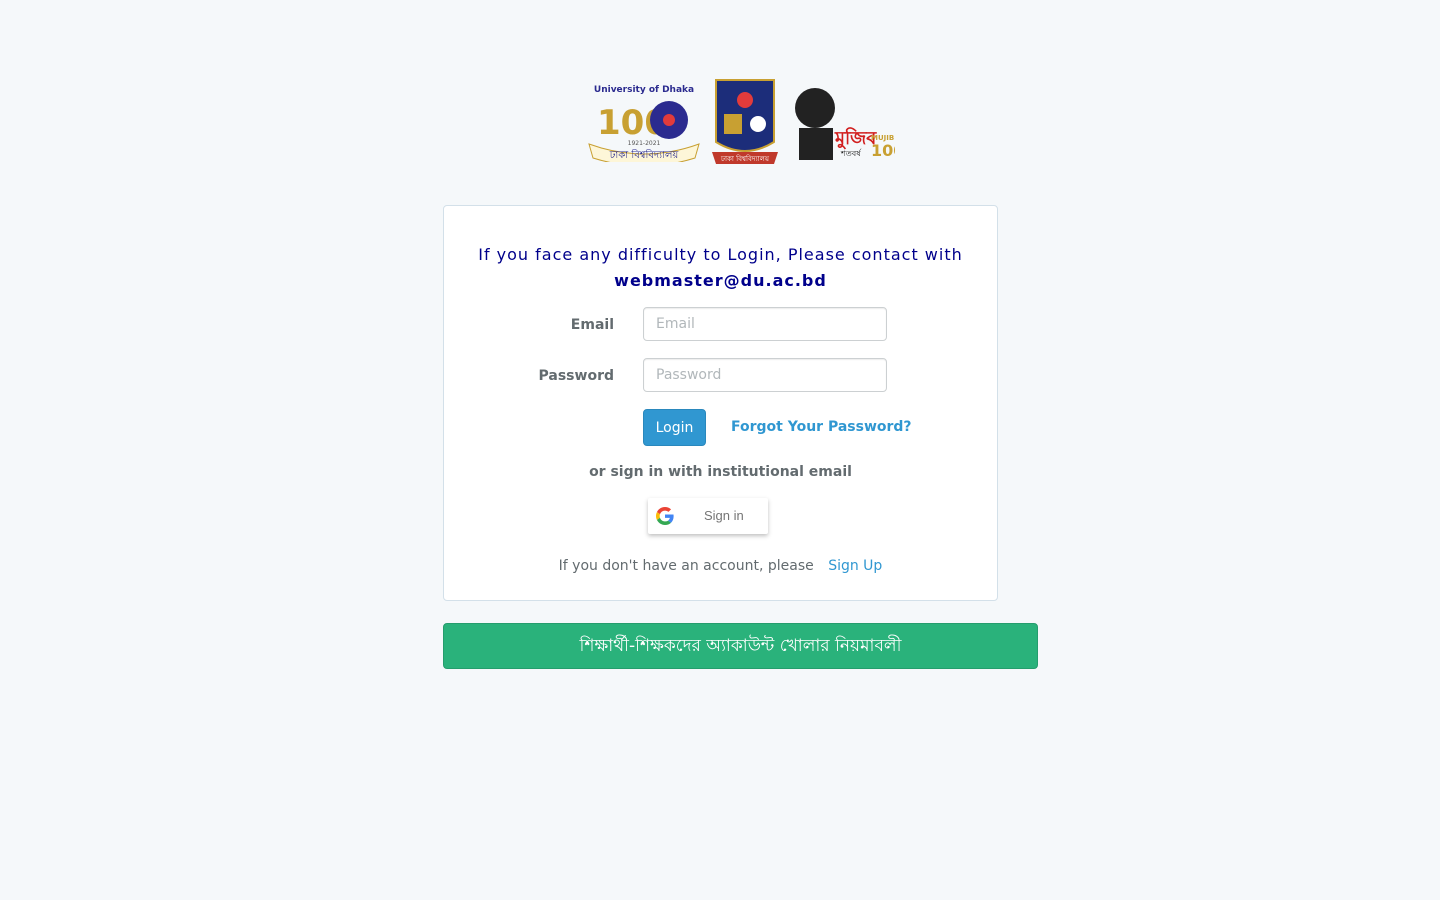  Describe the element at coordinates (644, 90) in the screenshot. I see `centenary-logo-title: University of Dhaka` at that location.